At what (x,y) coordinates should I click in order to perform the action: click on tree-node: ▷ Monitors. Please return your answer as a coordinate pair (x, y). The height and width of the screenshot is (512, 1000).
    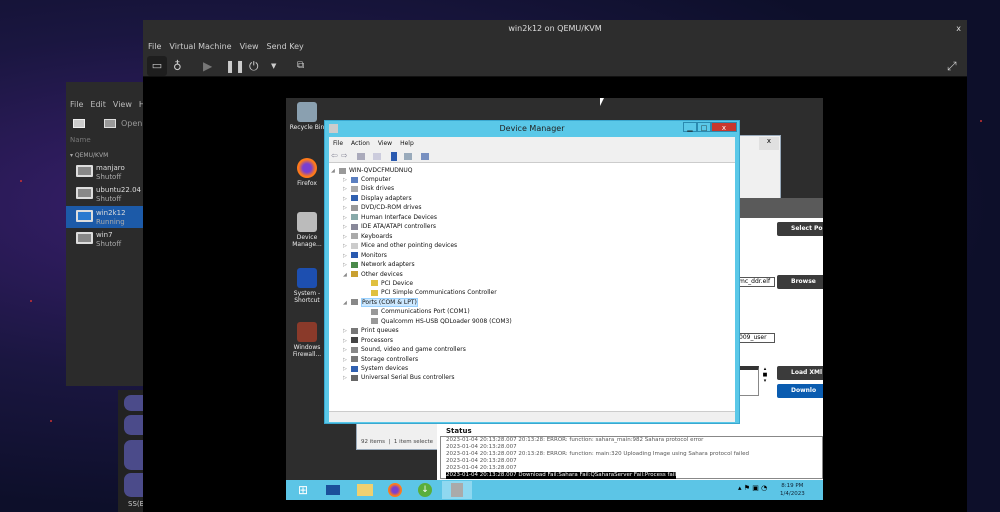
    Looking at the image, I should click on (365, 255).